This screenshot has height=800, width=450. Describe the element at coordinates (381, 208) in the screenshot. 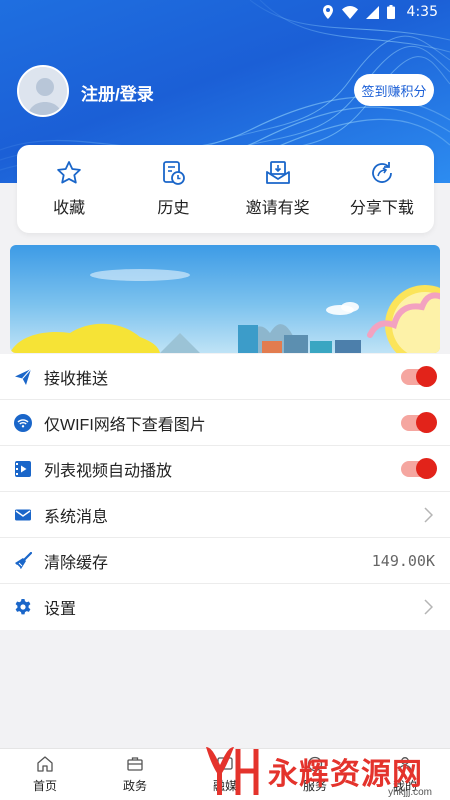

I see `quick-action-label: 分享下载` at that location.